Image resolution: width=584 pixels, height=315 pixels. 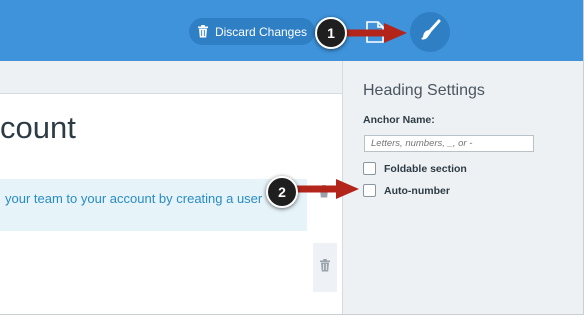 What do you see at coordinates (369, 190) in the screenshot?
I see `auto-number-checkbox` at bounding box center [369, 190].